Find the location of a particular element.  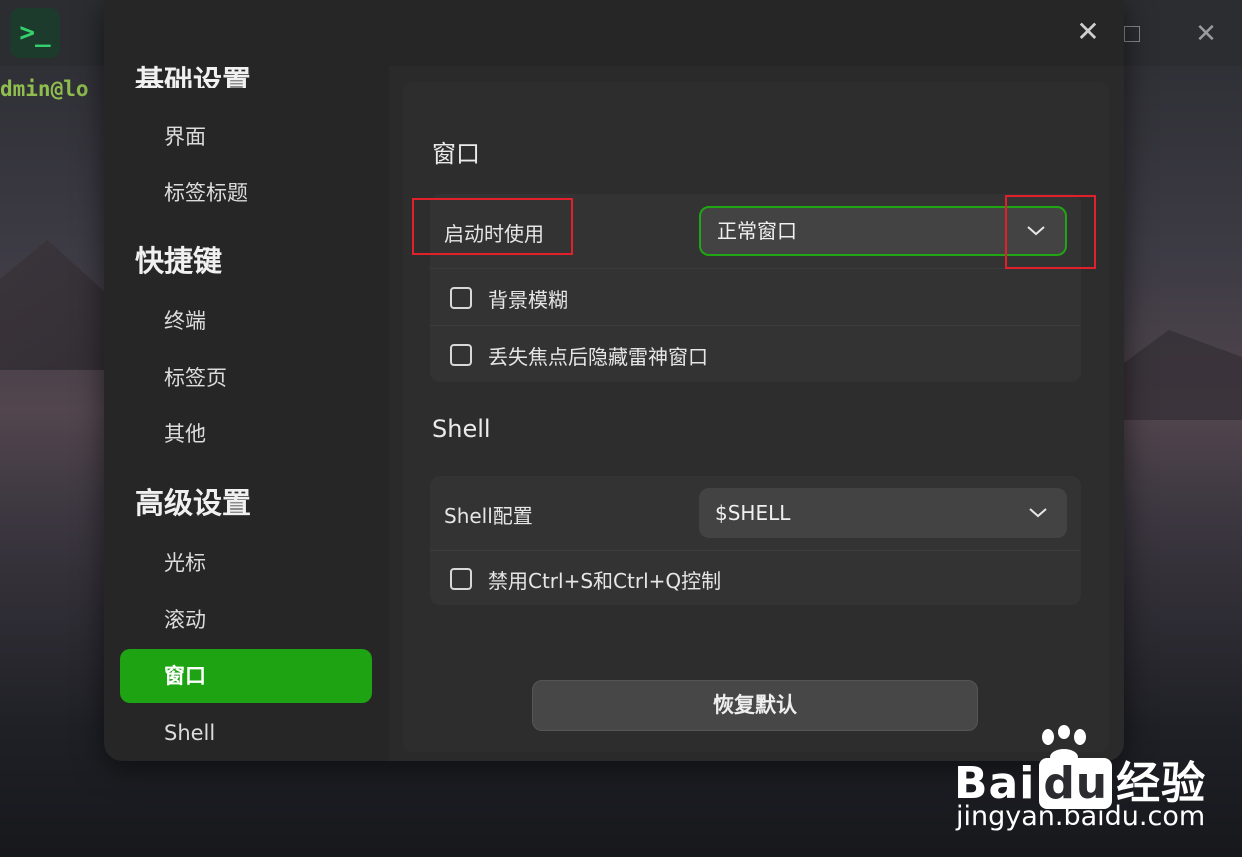

disable-flow-control-checkbox-row: 禁用Ctrl+S和Ctrl+Q控制 is located at coordinates (585, 579).